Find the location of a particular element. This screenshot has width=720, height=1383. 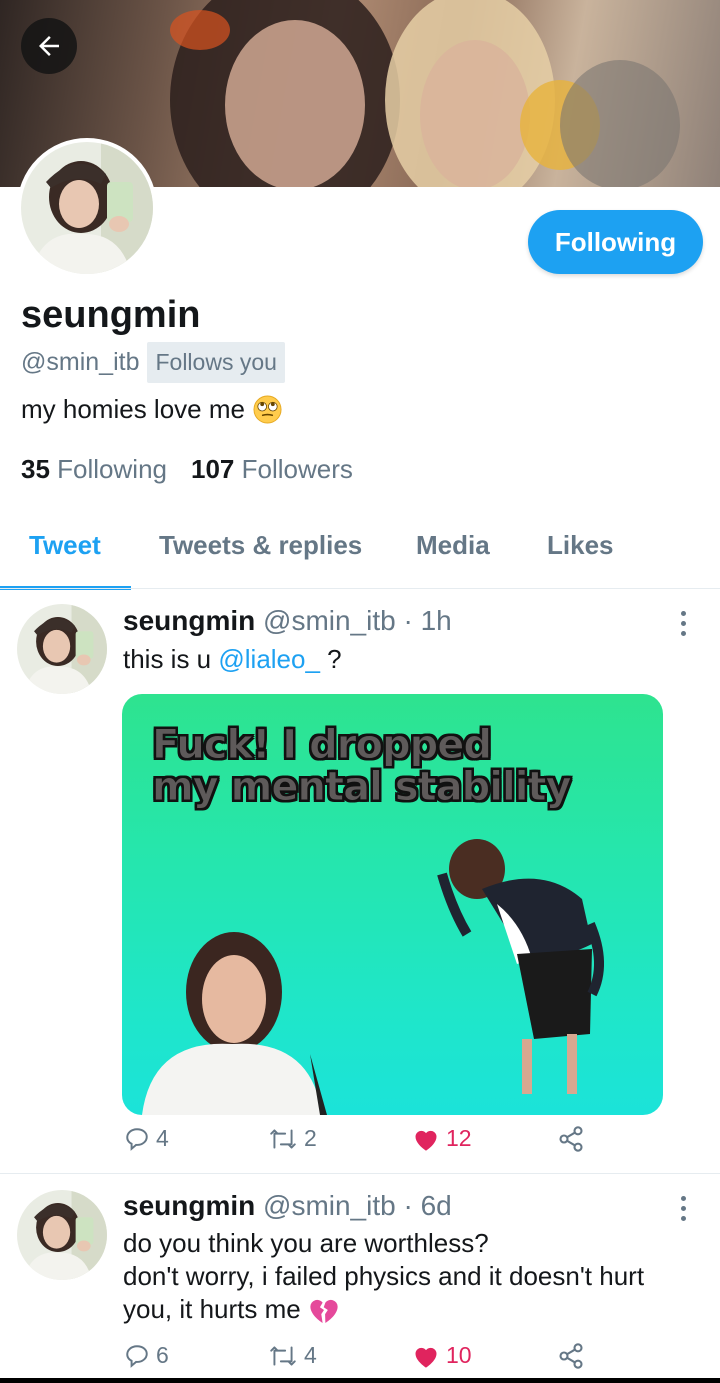

following-button: Following is located at coordinates (615, 242).